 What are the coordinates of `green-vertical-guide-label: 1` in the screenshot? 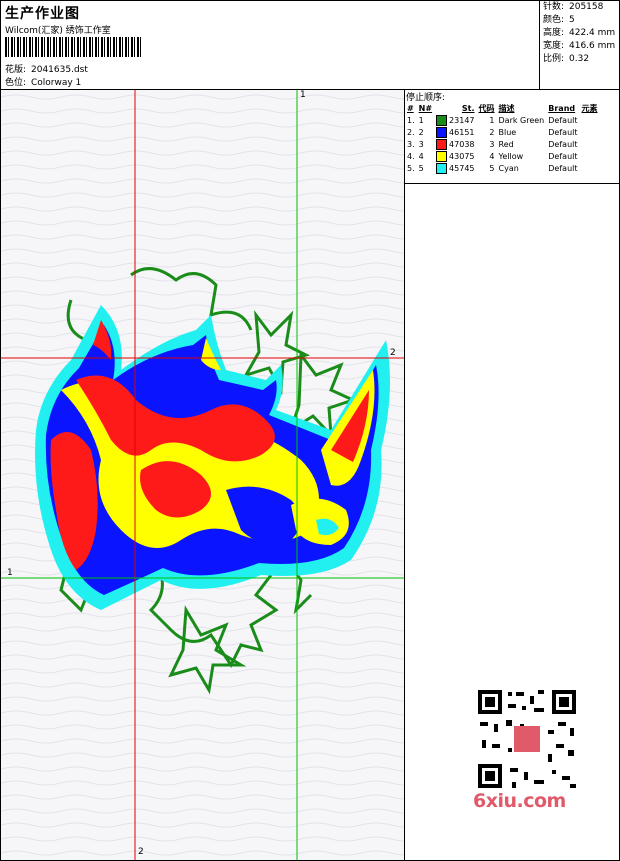 It's located at (303, 95).